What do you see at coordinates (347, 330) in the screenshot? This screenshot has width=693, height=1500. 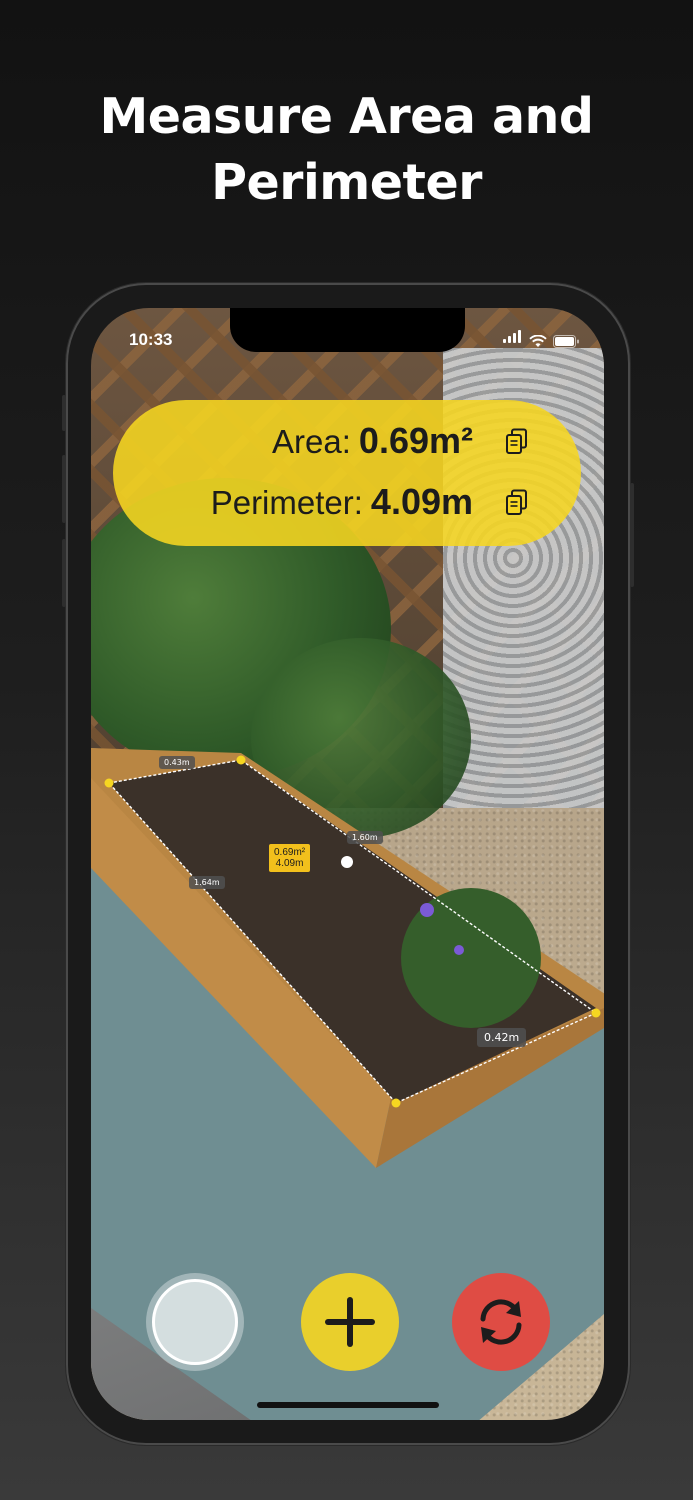 I see `notch` at bounding box center [347, 330].